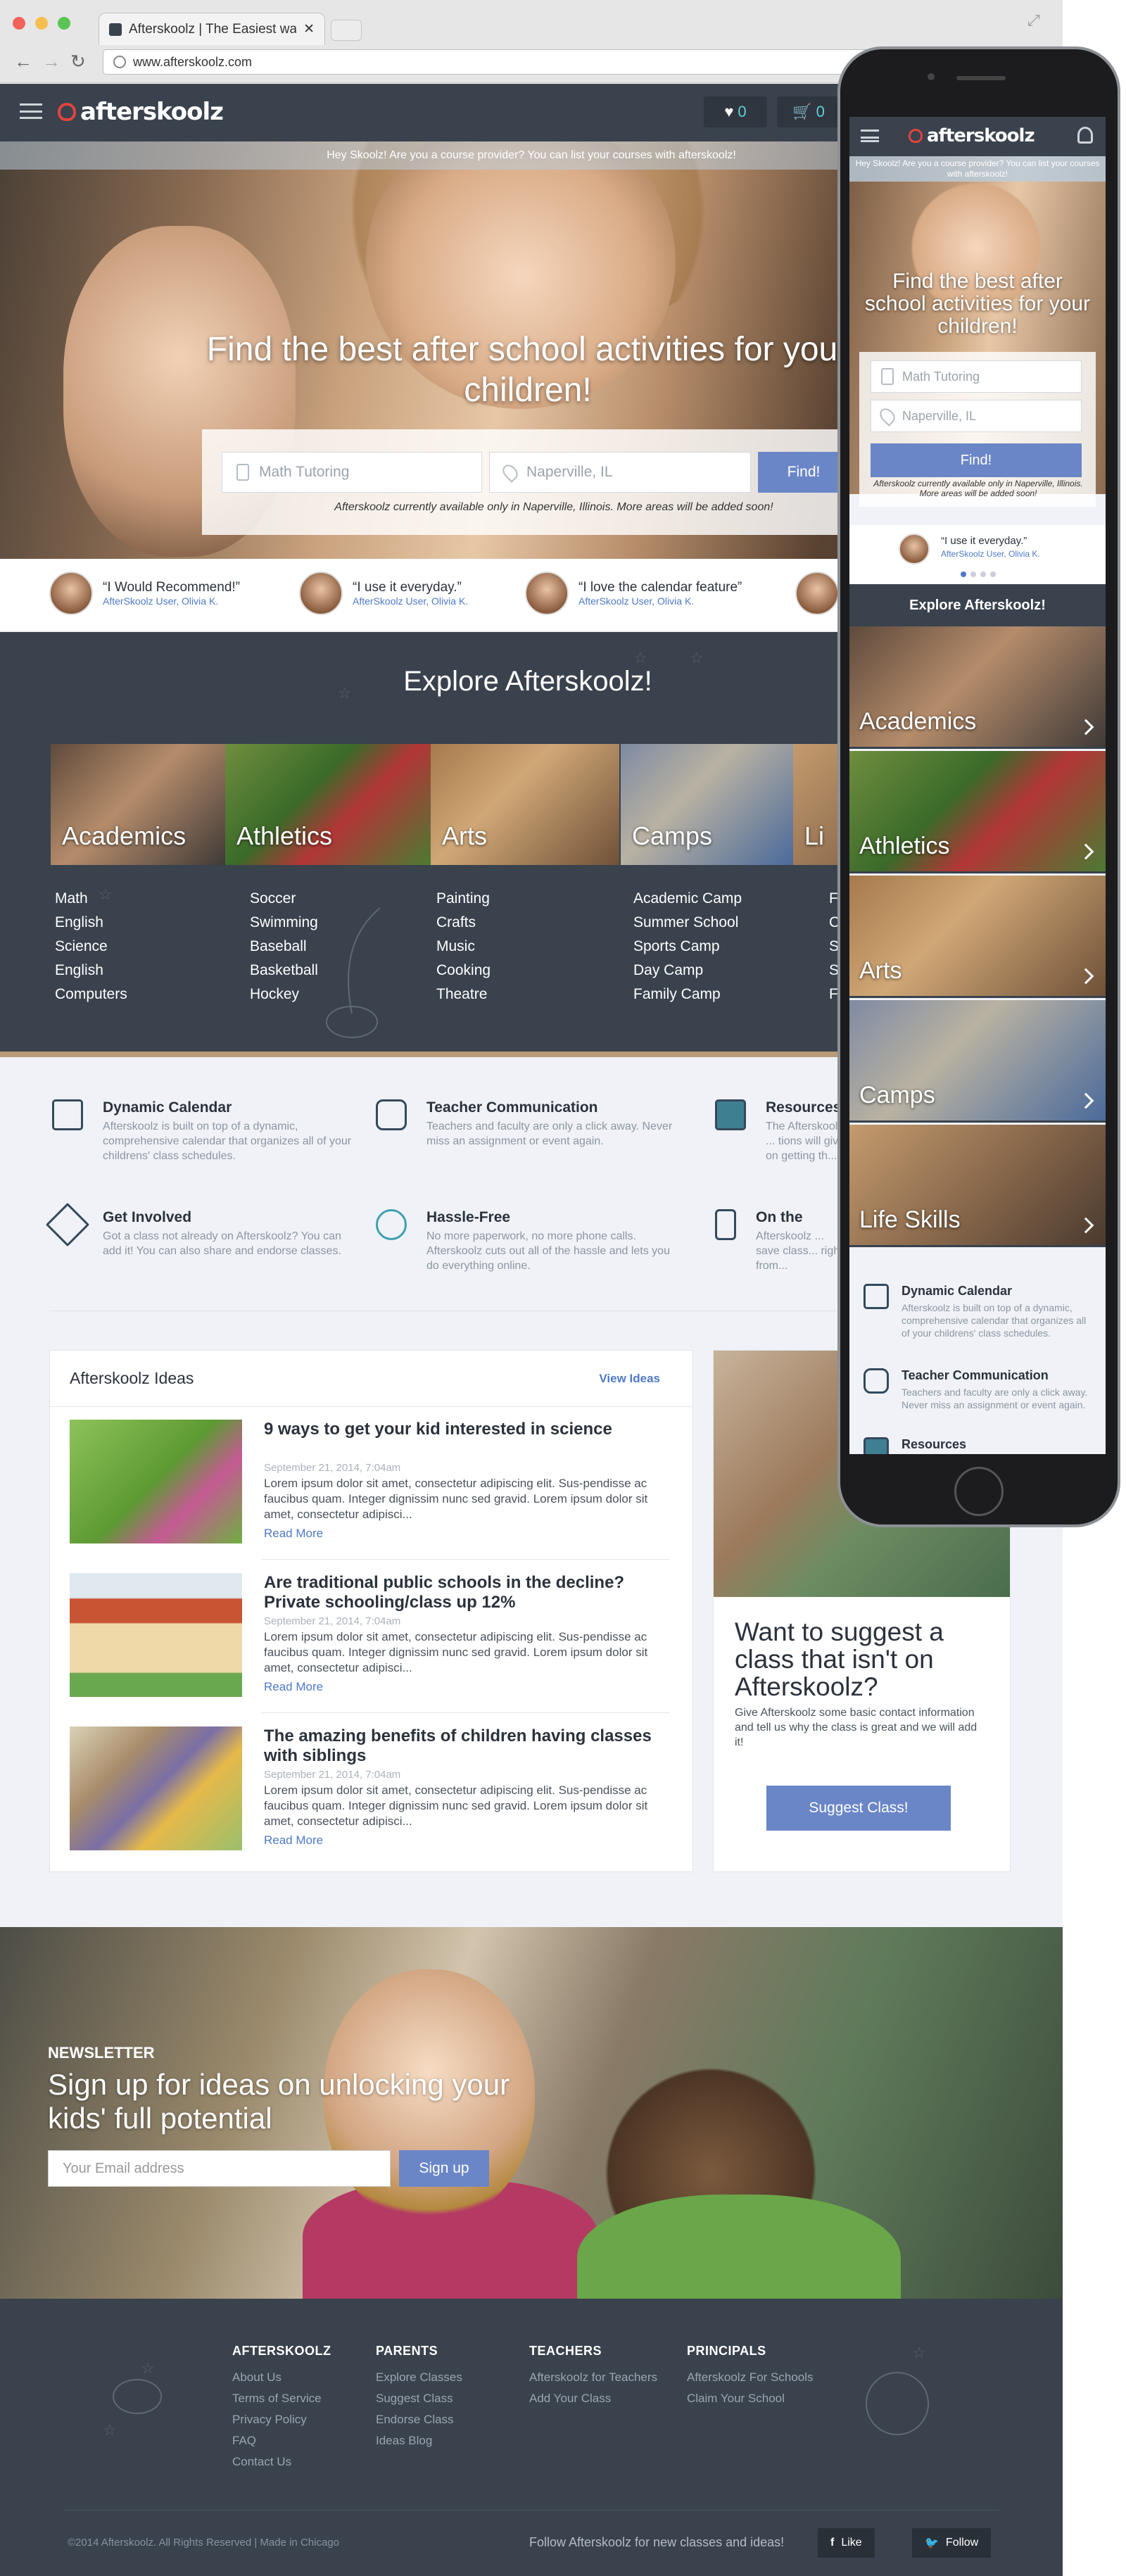 The height and width of the screenshot is (2576, 1126). I want to click on location-input: Naperville, IL, so click(620, 472).